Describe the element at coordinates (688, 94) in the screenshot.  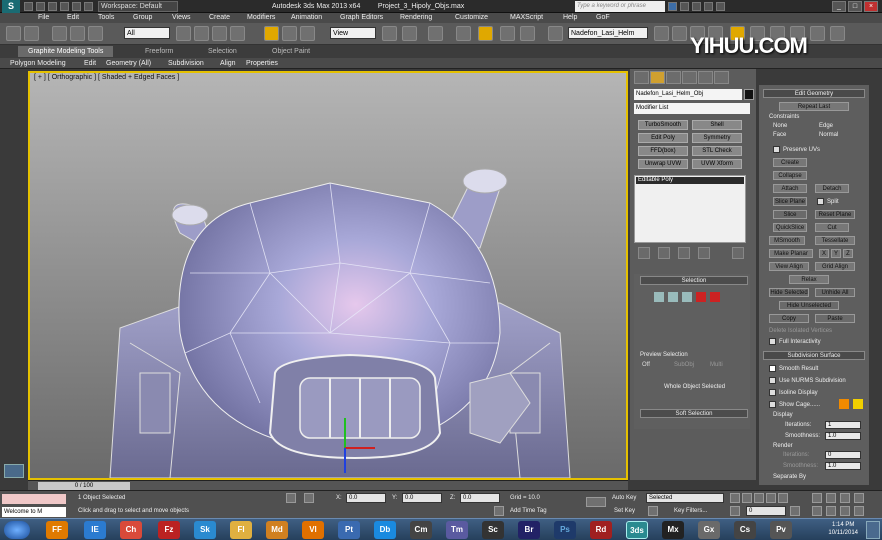
I see `object-name-field: Nadefon_Lasi_Helm_Obj` at that location.